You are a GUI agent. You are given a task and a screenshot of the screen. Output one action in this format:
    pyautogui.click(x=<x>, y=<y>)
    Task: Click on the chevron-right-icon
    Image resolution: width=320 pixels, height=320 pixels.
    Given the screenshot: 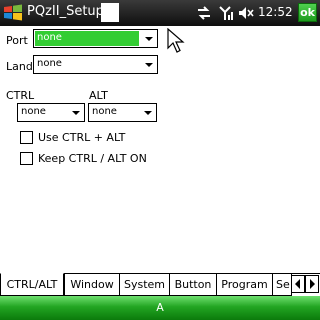 What is the action you would take?
    pyautogui.click(x=312, y=284)
    